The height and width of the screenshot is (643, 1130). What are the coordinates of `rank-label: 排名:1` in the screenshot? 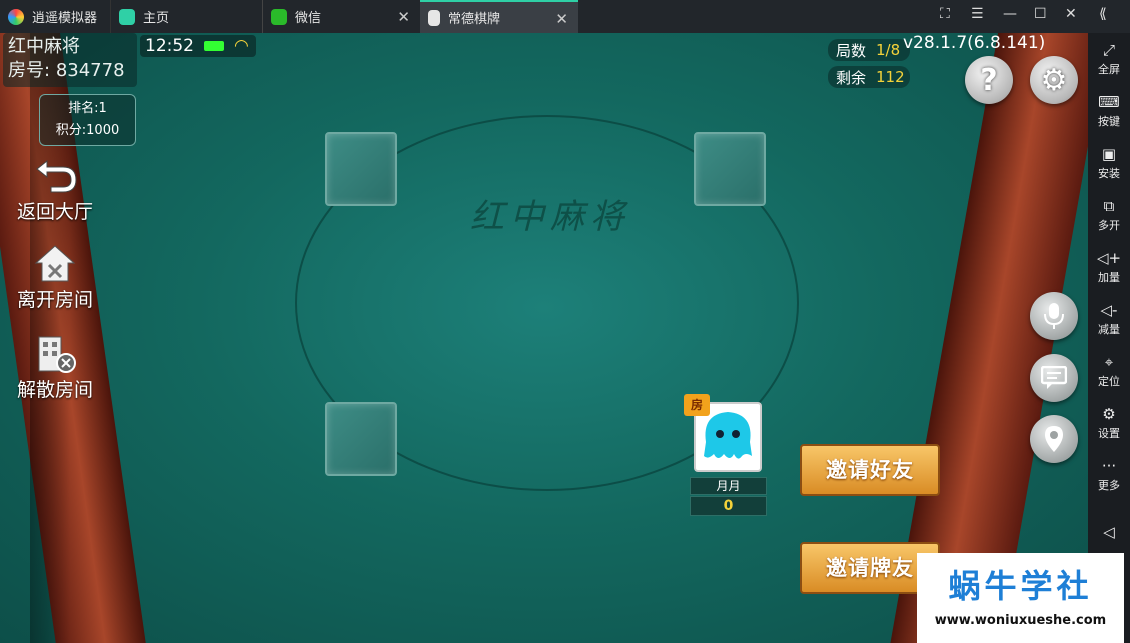 It's located at (87, 108).